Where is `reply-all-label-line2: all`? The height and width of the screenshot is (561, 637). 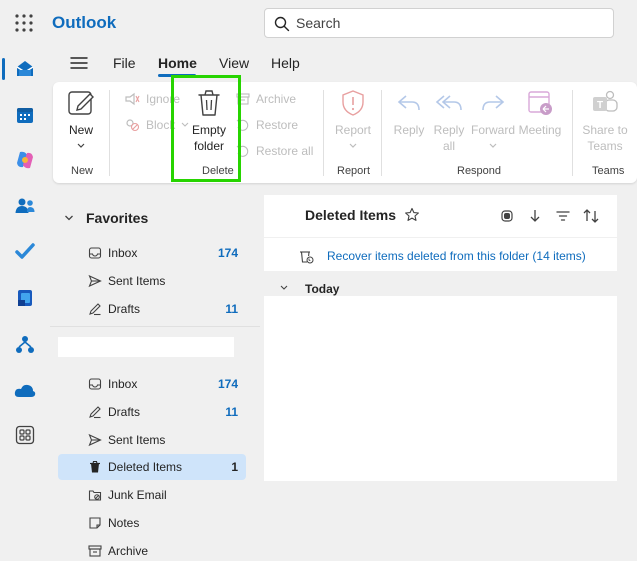 reply-all-label-line2: all is located at coordinates (448, 146).